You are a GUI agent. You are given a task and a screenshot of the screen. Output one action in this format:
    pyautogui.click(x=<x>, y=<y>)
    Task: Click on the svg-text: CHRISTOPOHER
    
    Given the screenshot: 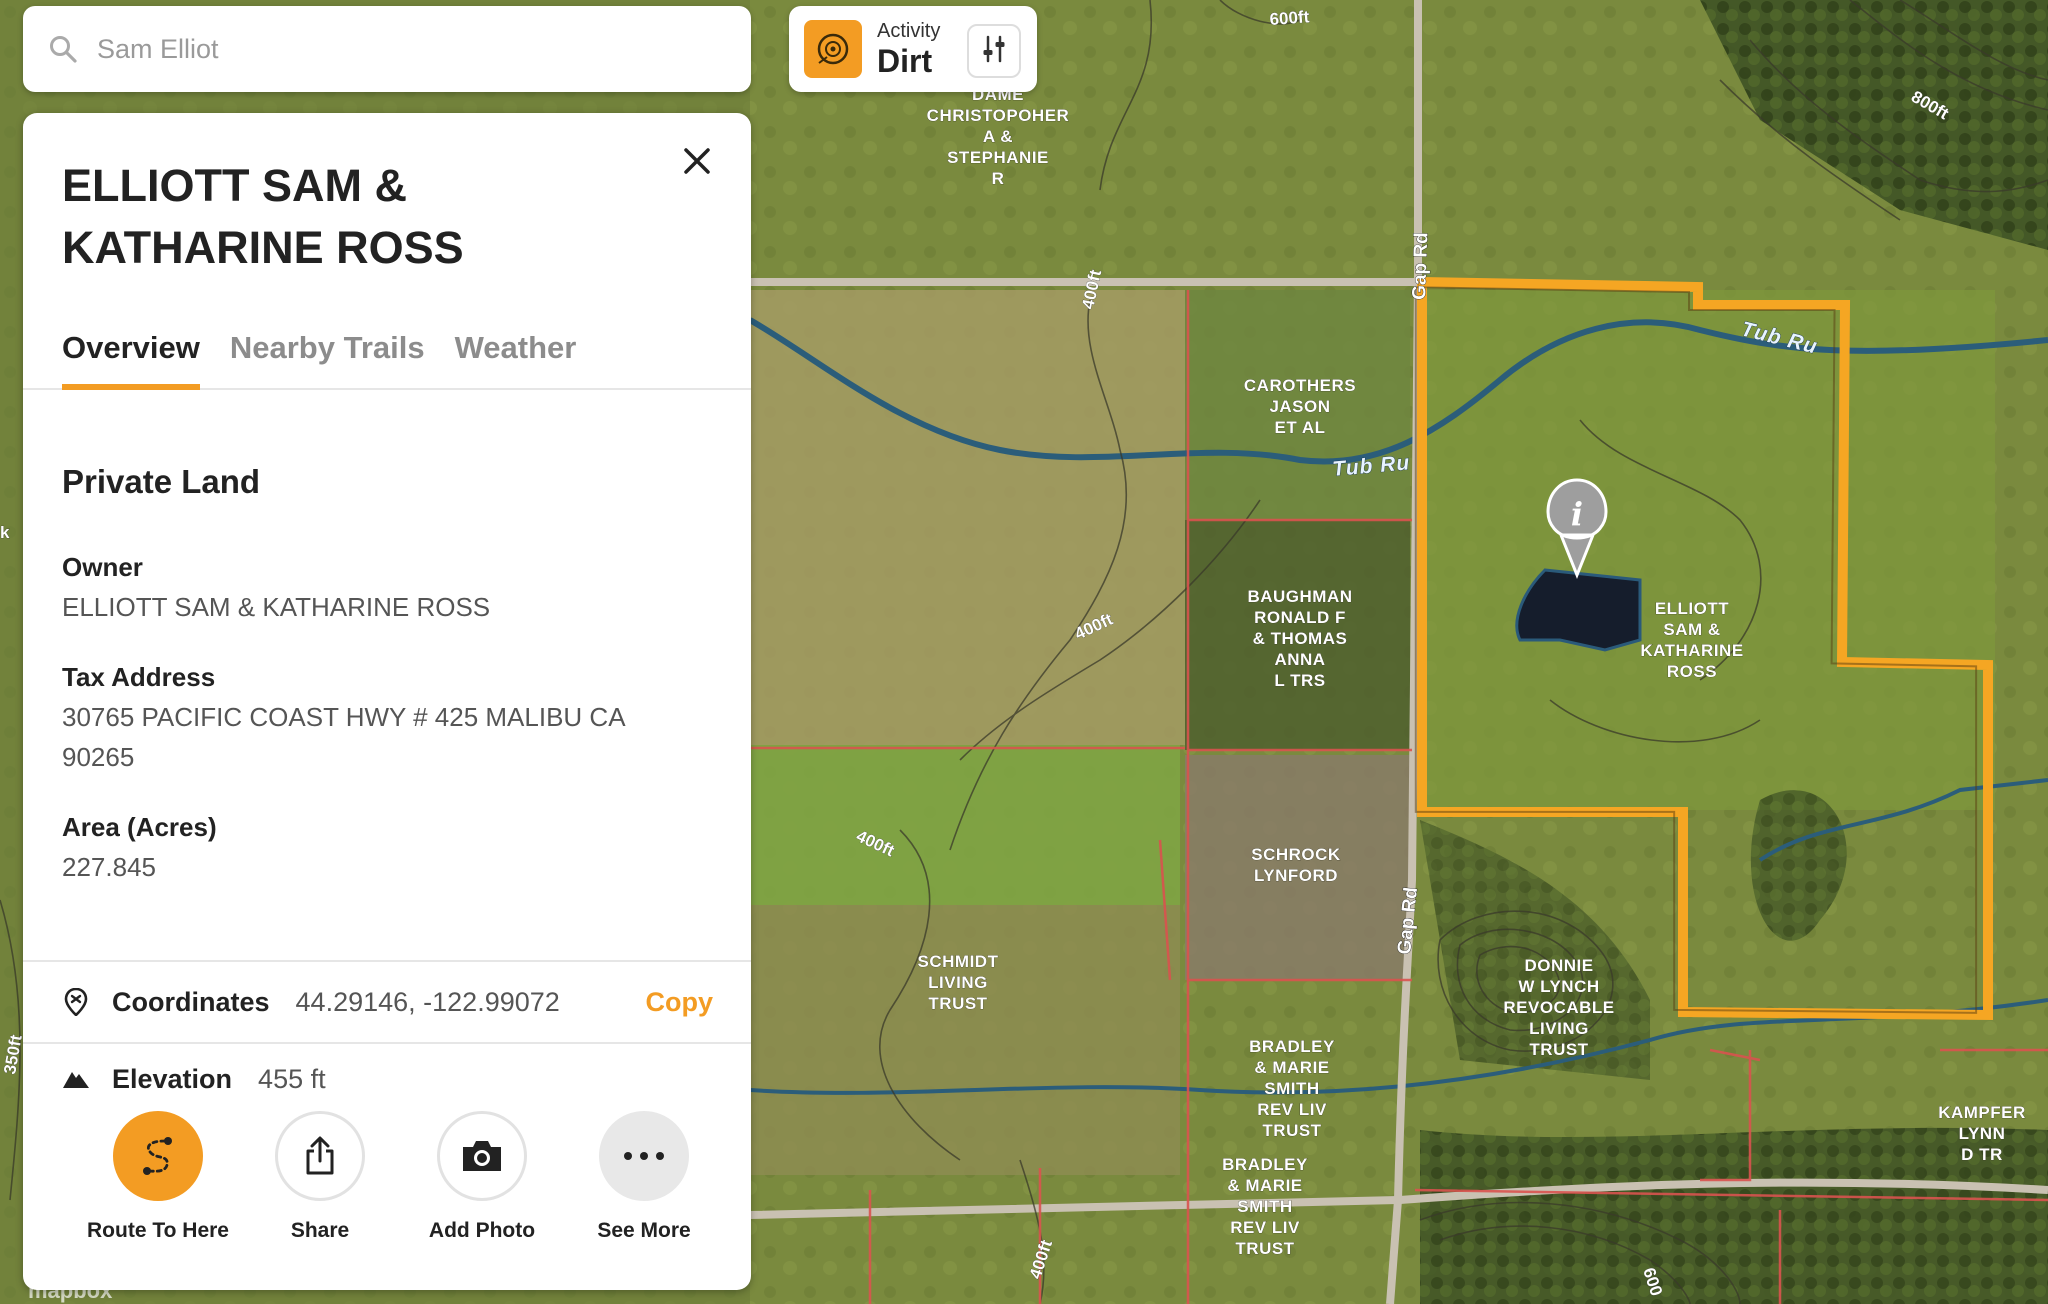 What is the action you would take?
    pyautogui.click(x=998, y=115)
    